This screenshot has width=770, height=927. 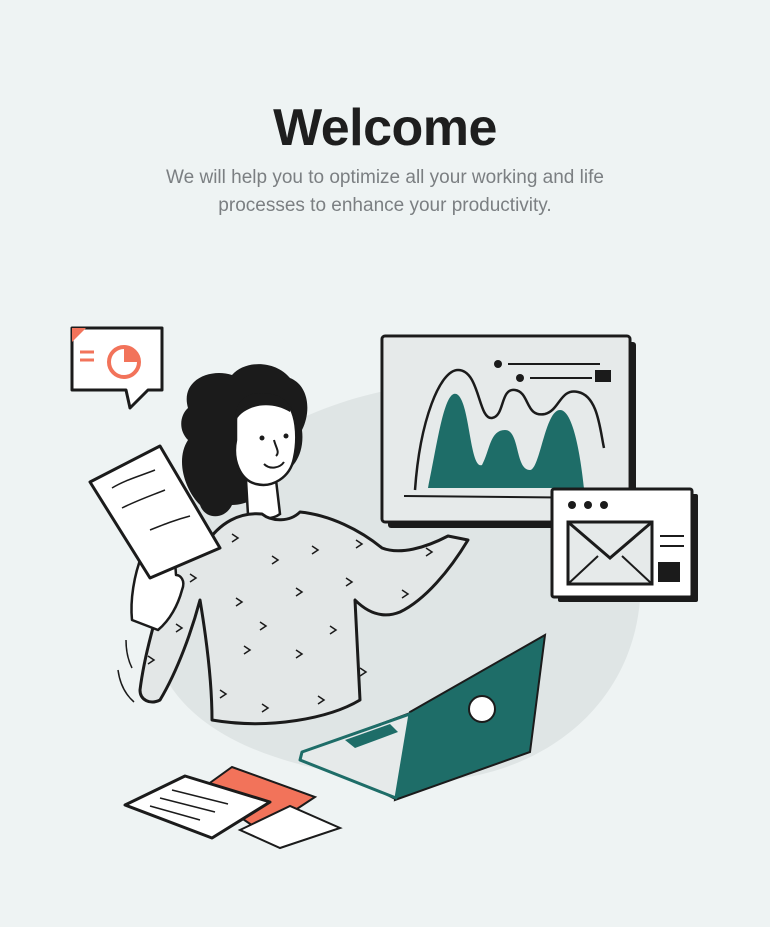 What do you see at coordinates (126, 671) in the screenshot?
I see `motion-lines` at bounding box center [126, 671].